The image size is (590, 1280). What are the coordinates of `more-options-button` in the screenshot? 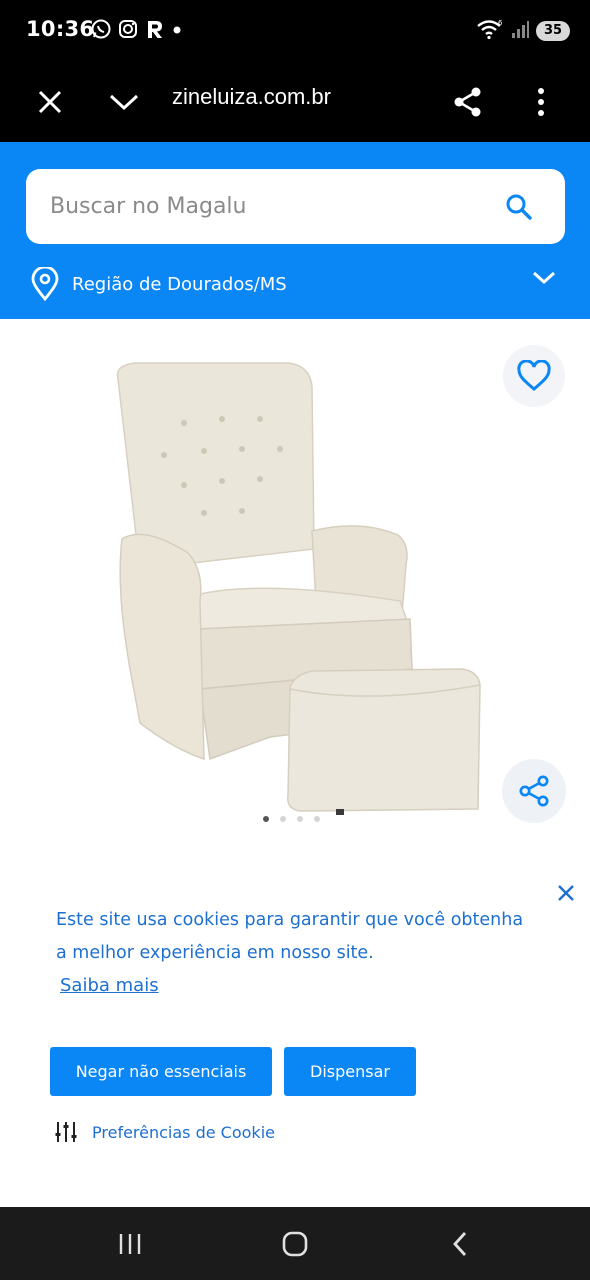 It's located at (541, 102).